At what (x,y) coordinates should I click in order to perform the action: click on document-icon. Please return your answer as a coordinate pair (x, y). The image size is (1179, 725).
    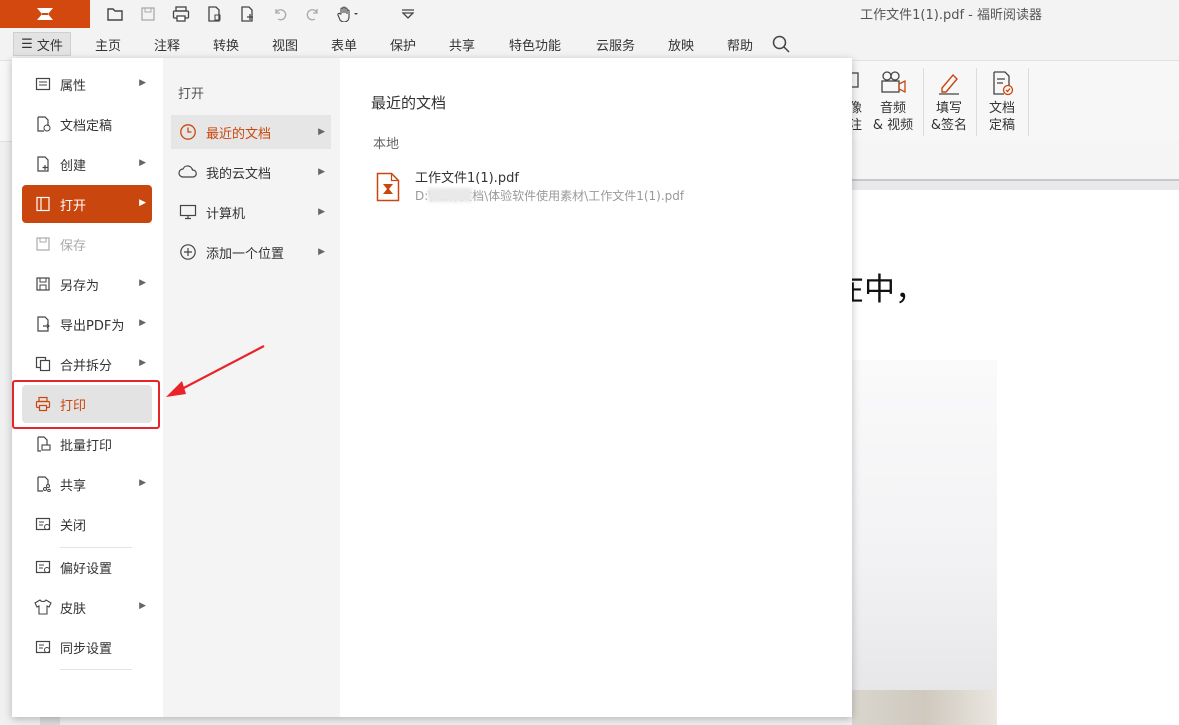
    Looking at the image, I should click on (214, 14).